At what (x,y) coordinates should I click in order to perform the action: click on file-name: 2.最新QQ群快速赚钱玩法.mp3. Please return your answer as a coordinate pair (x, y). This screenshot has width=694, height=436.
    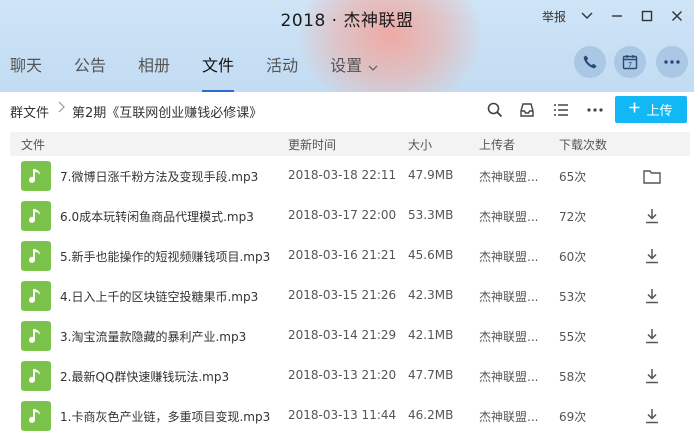
    Looking at the image, I should click on (144, 376).